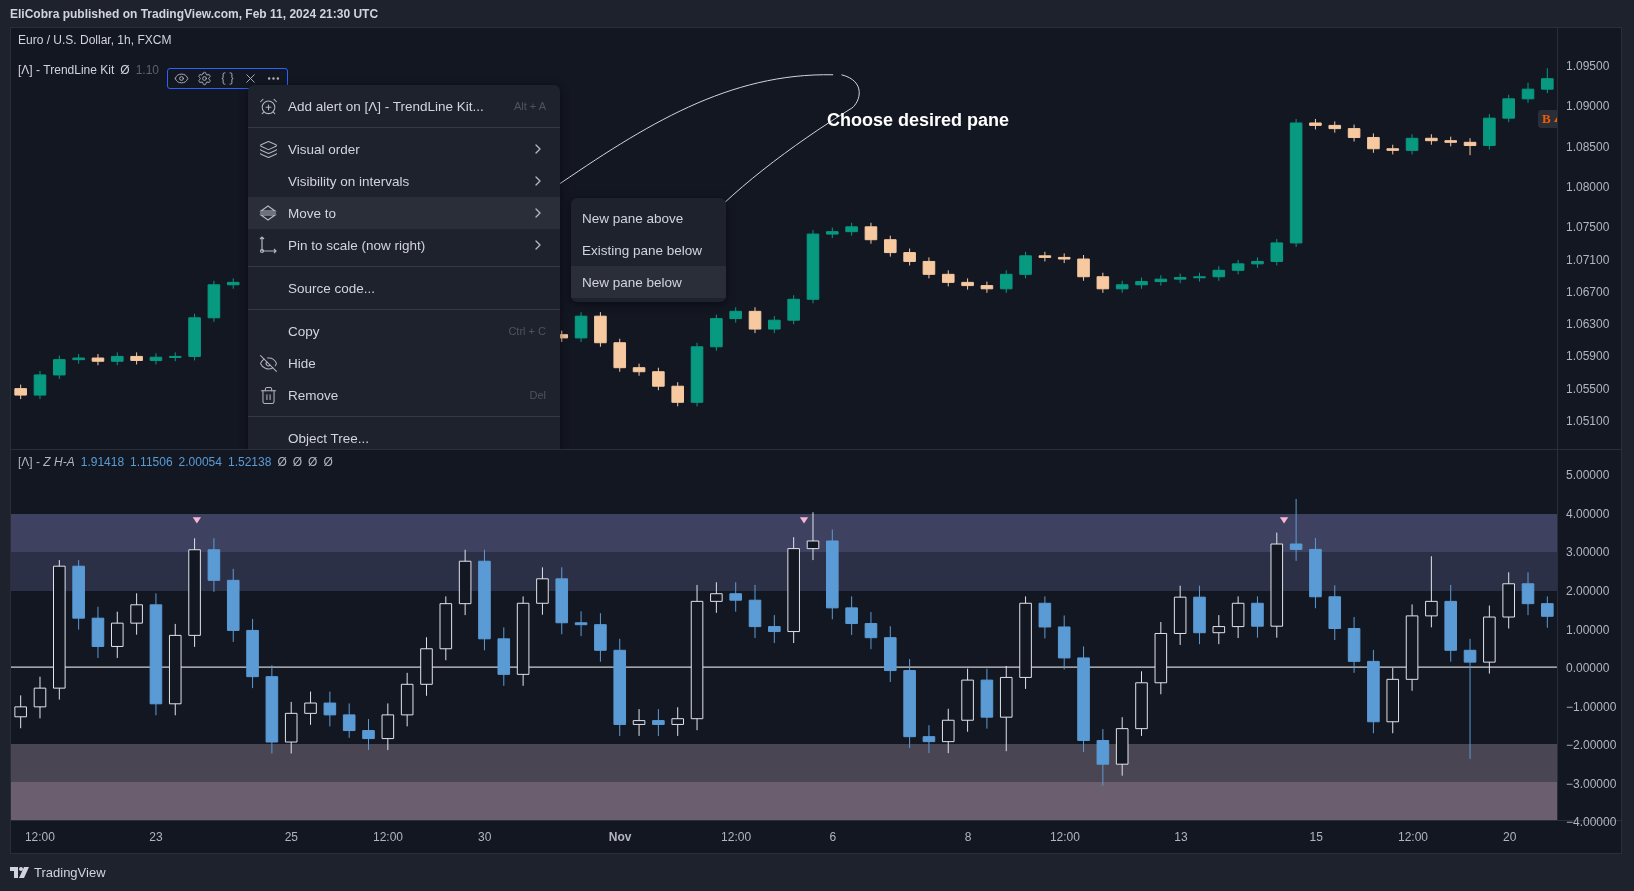 The width and height of the screenshot is (1634, 891). What do you see at coordinates (1588, 186) in the screenshot?
I see `price-label: 1.08000` at bounding box center [1588, 186].